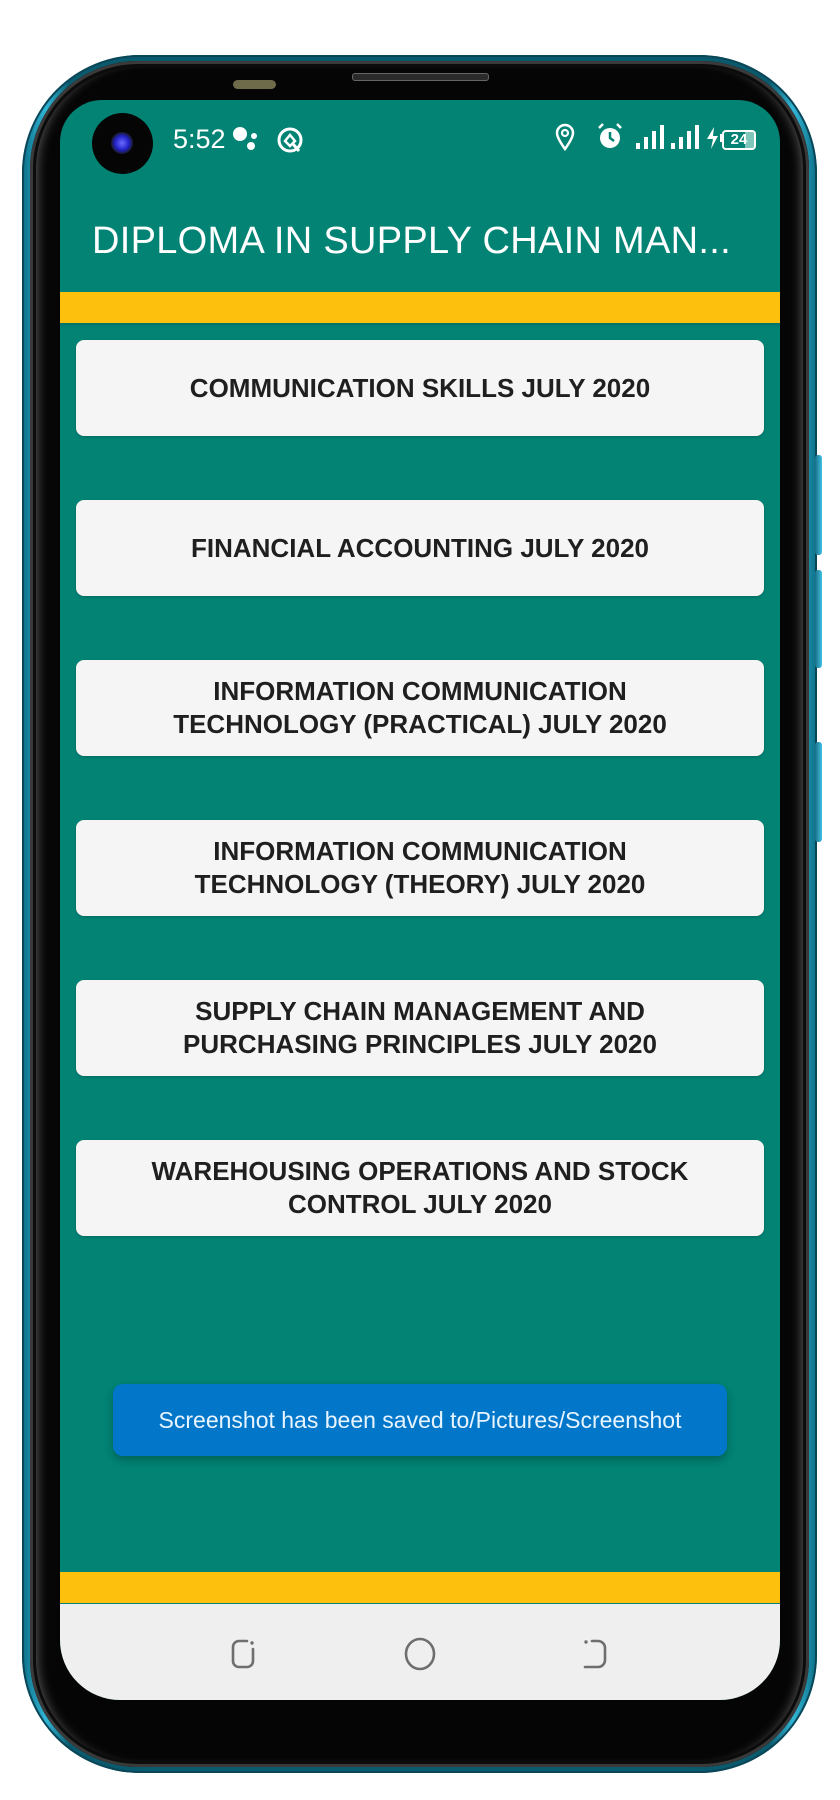 The height and width of the screenshot is (1800, 840). What do you see at coordinates (420, 77) in the screenshot?
I see `earpiece-speaker` at bounding box center [420, 77].